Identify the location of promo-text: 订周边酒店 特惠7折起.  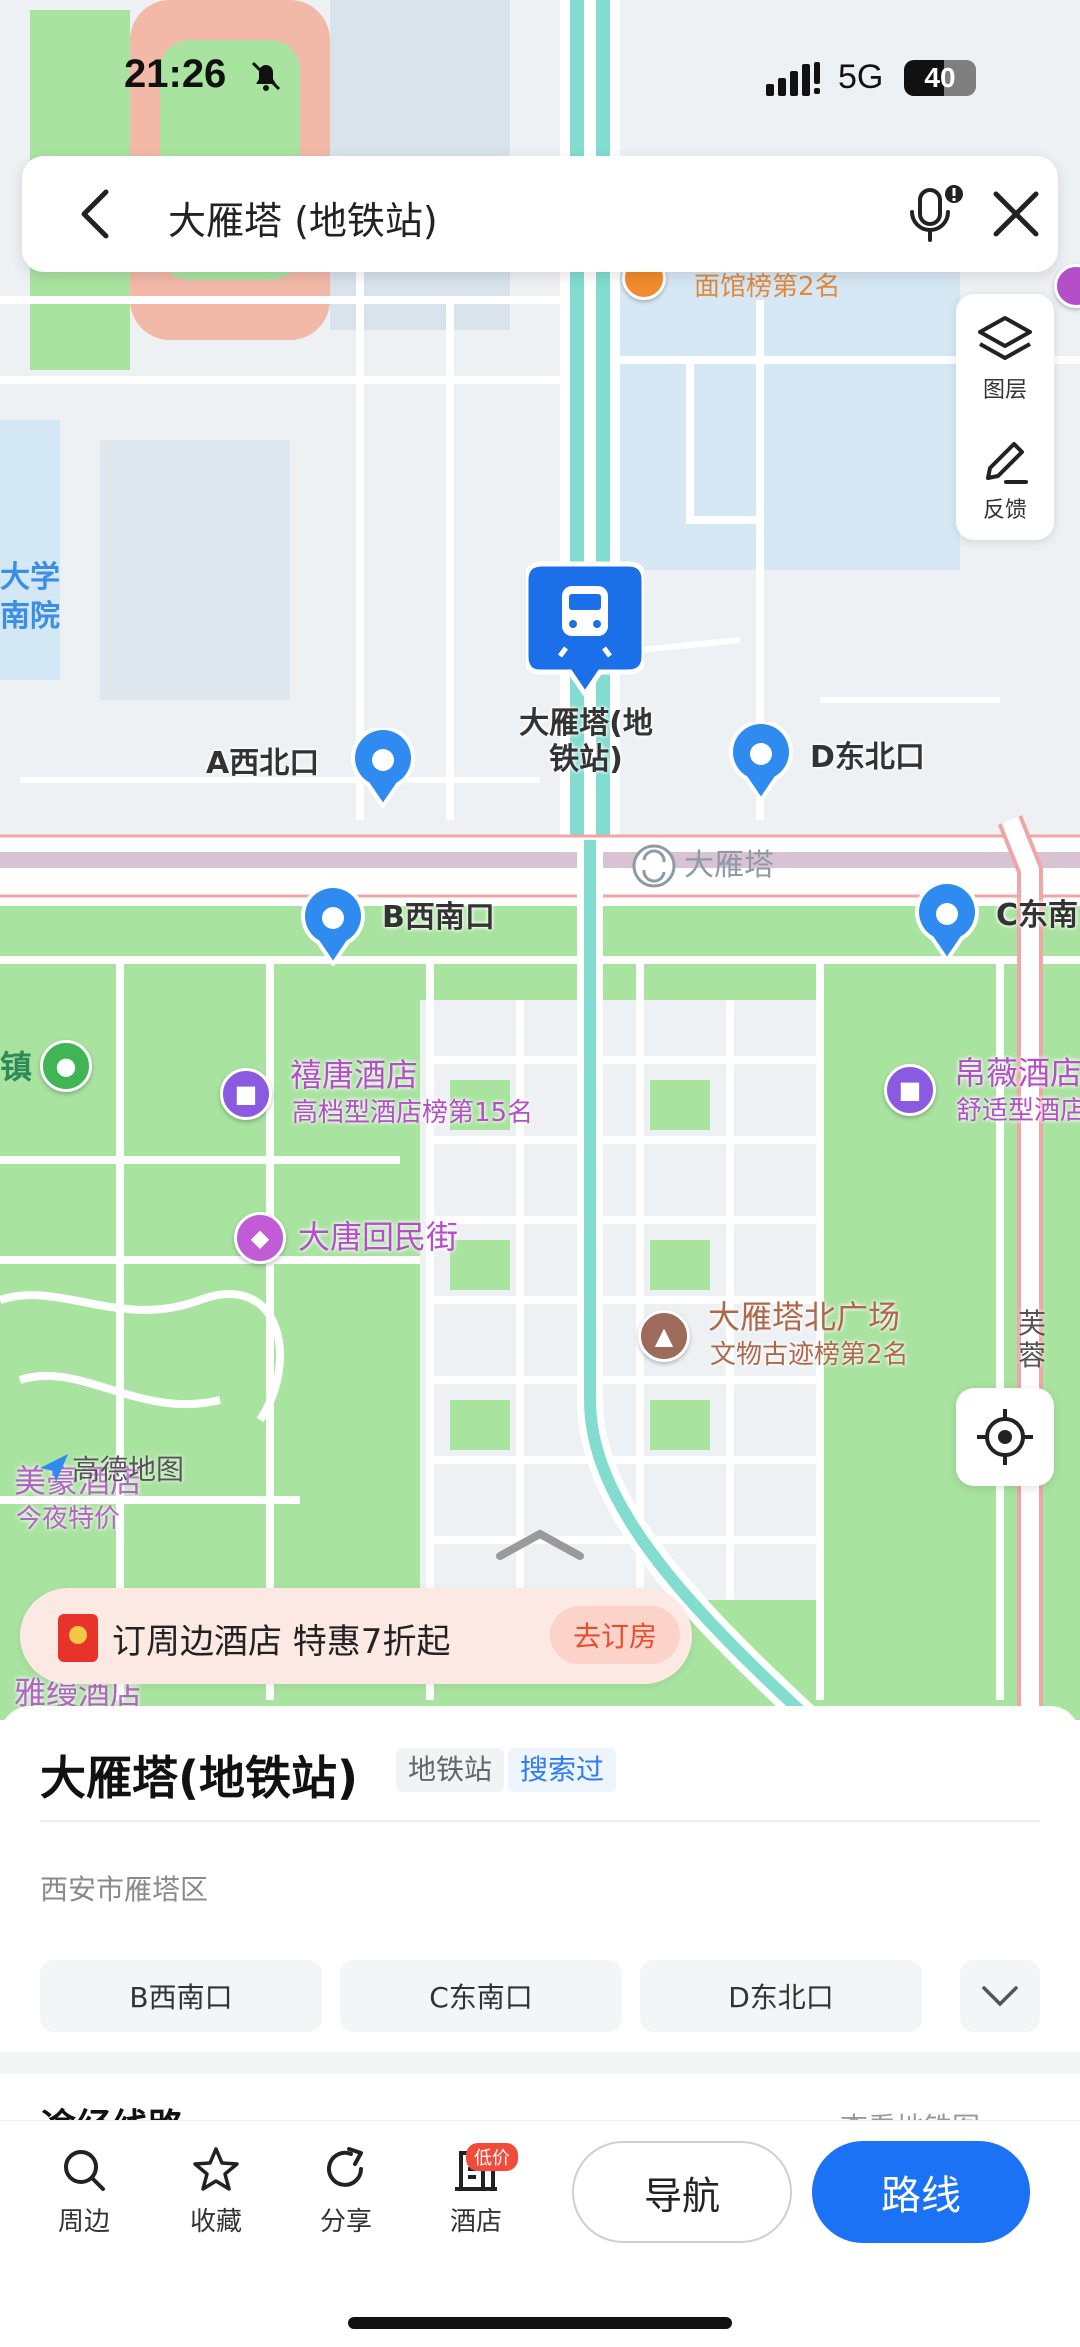
(281, 1642).